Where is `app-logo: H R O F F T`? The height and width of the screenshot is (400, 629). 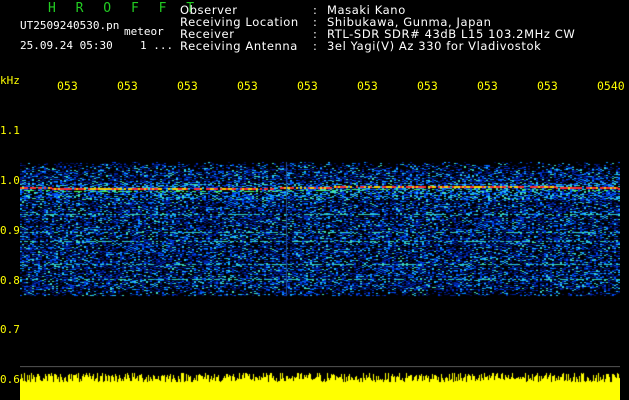
app-logo: H R O F F T is located at coordinates (124, 8).